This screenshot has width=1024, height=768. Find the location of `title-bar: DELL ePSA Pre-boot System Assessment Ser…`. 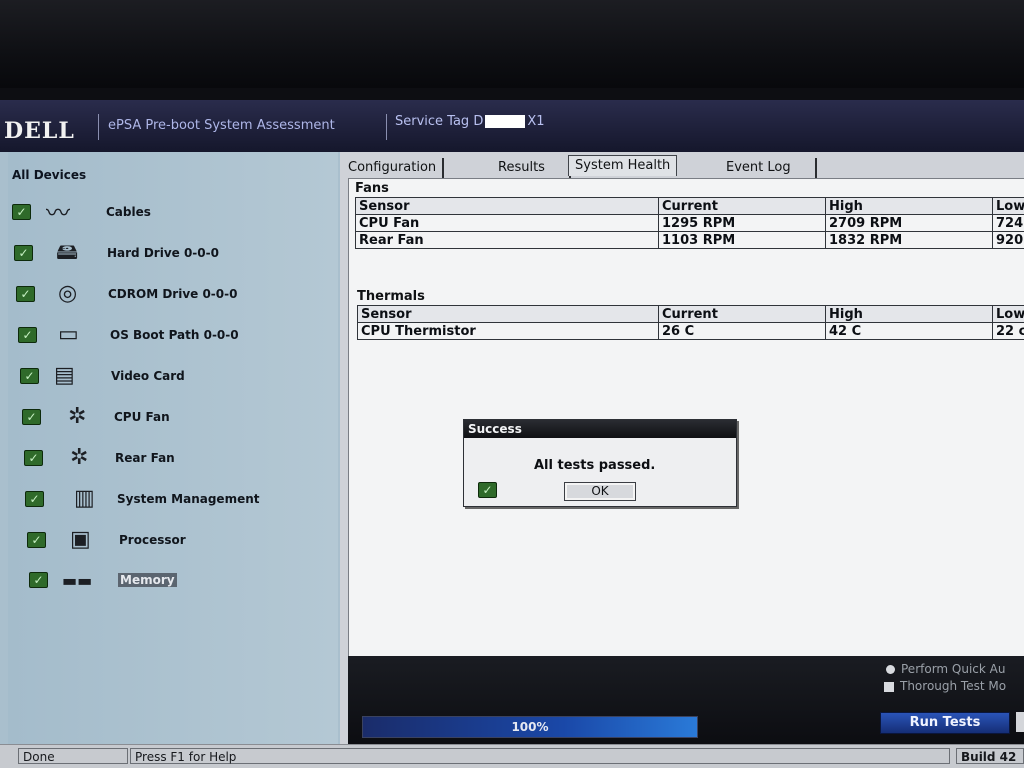

title-bar: DELL ePSA Pre-boot System Assessment Ser… is located at coordinates (512, 126).